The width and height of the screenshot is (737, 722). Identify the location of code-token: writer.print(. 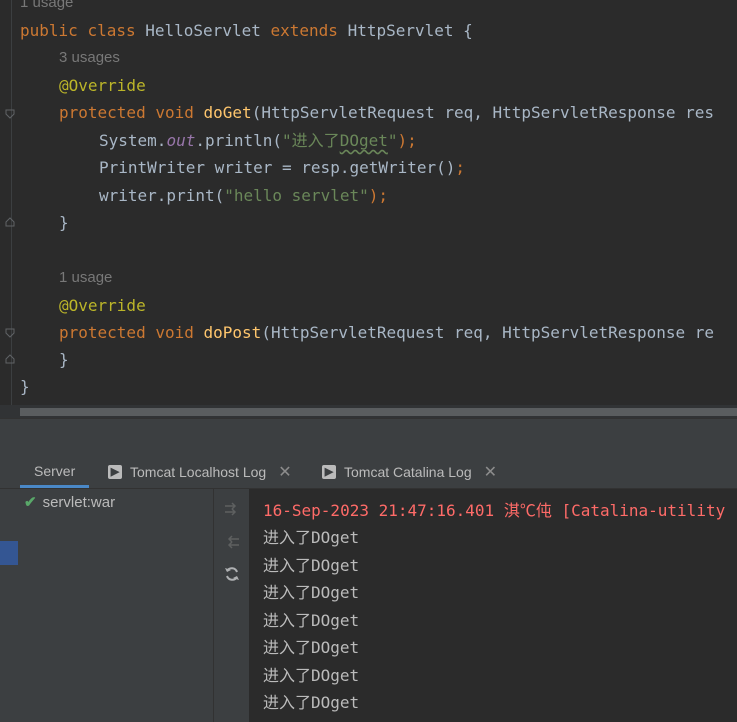
(162, 195).